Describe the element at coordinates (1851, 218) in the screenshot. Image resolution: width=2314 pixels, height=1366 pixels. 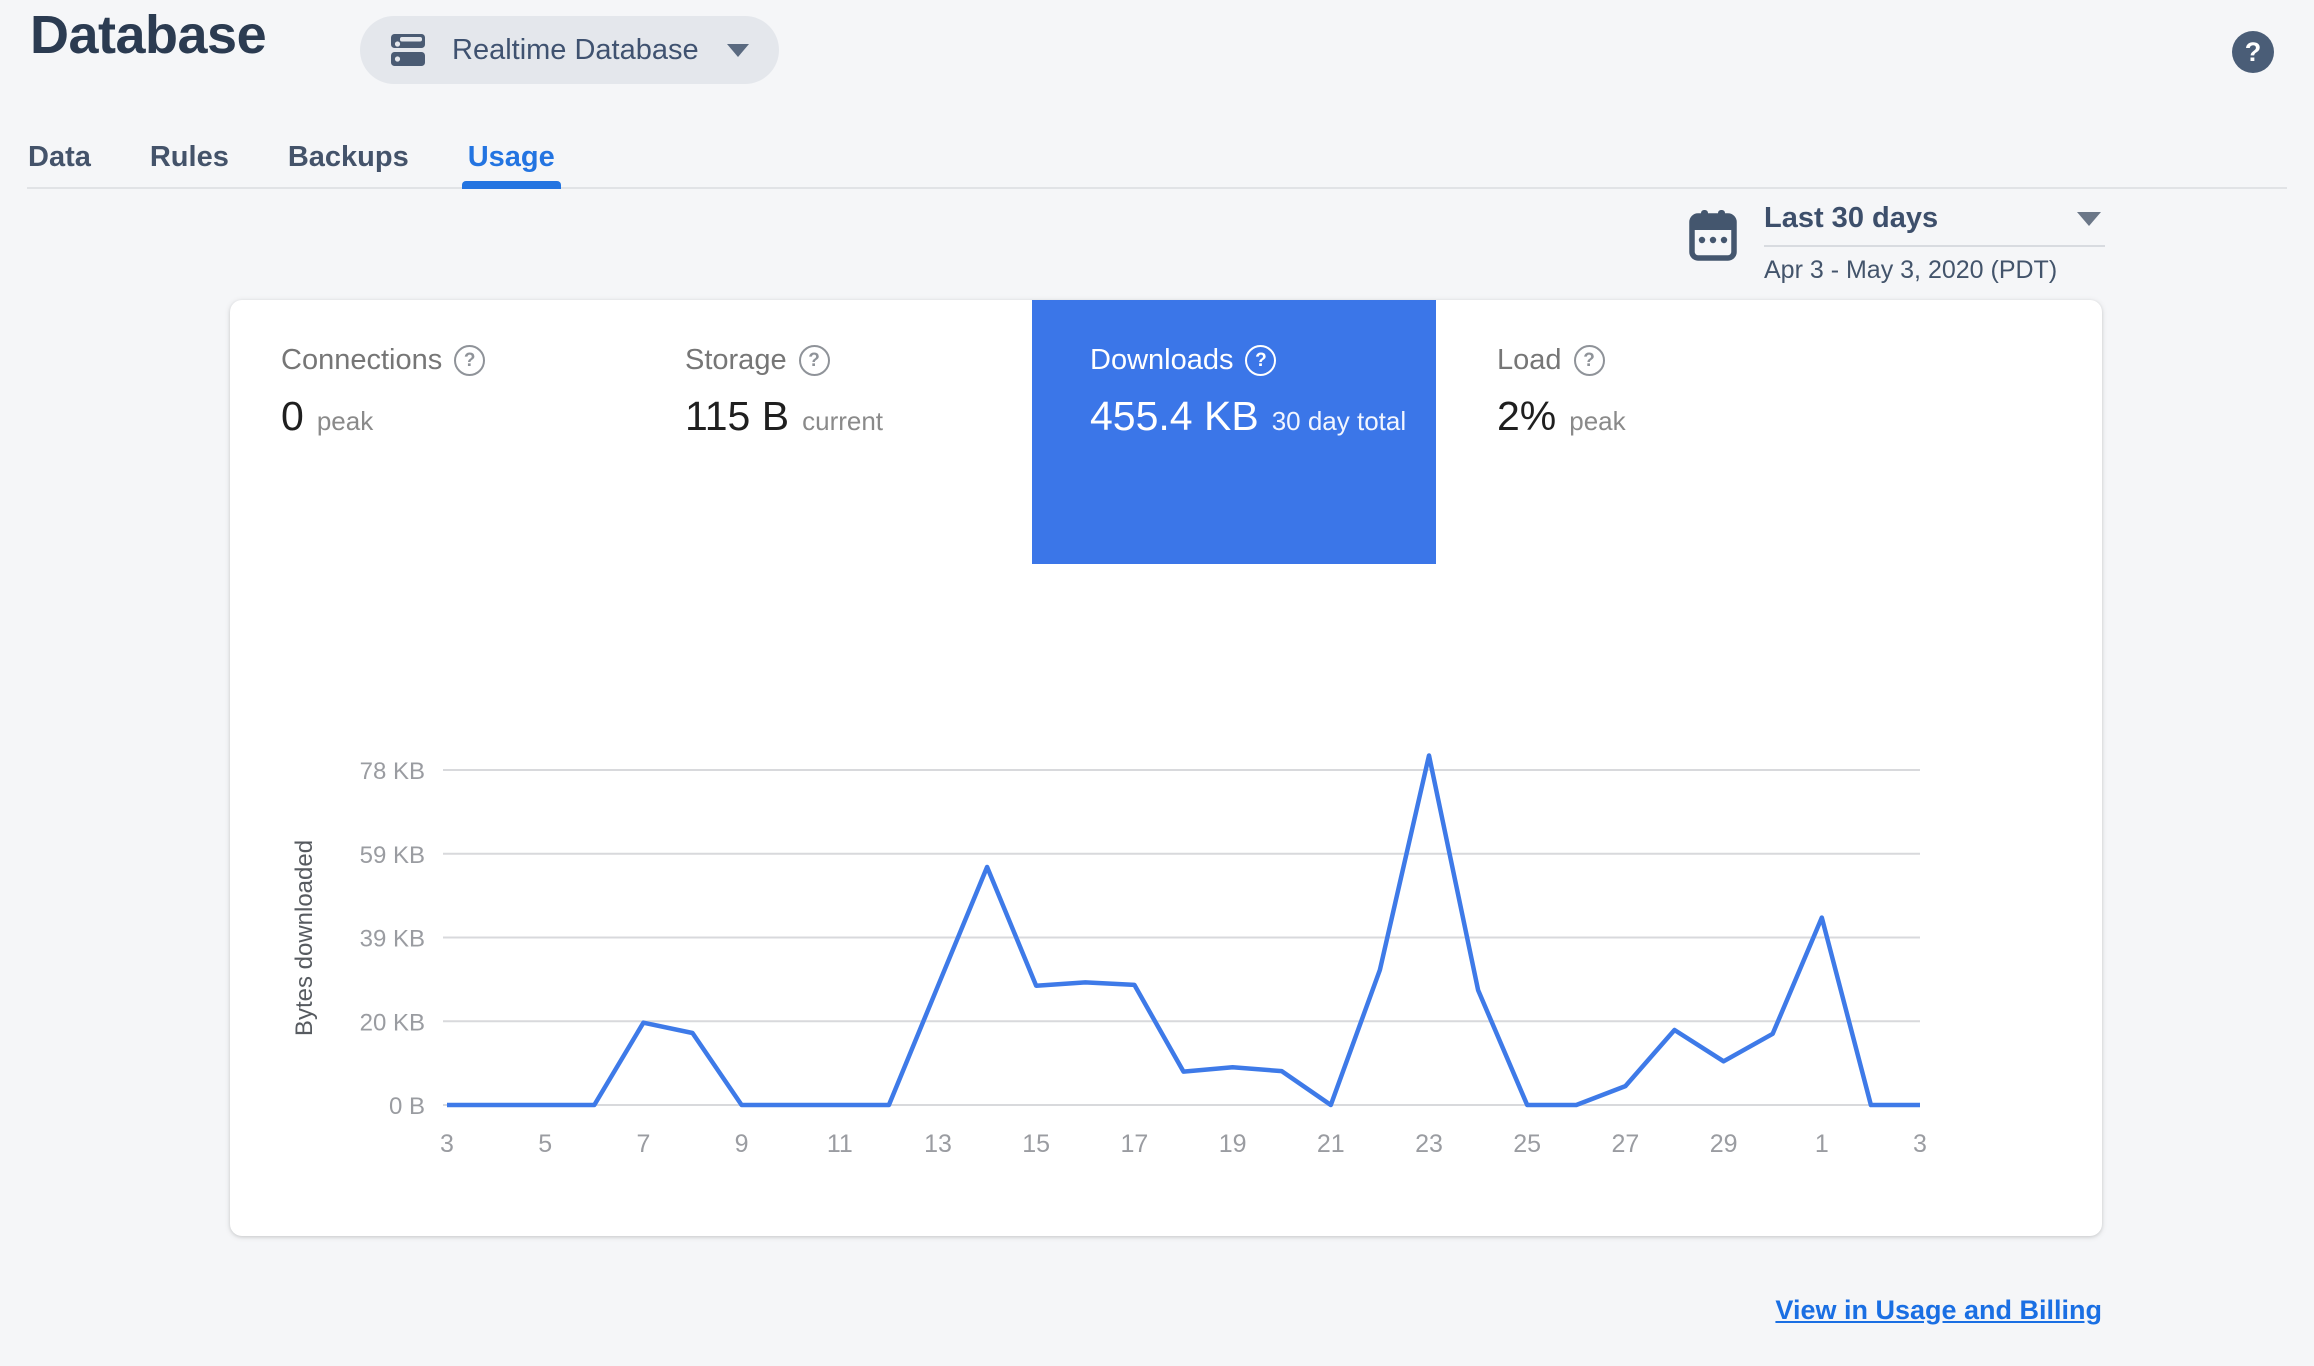
I see `date-range-label: Last 30 days` at that location.